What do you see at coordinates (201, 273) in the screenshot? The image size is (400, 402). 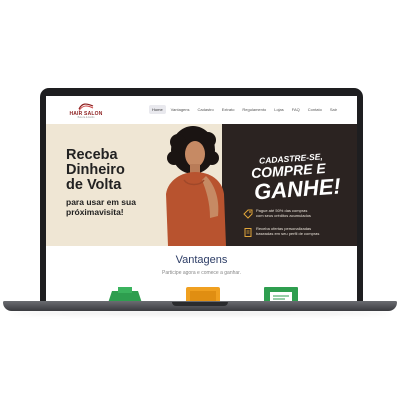 I see `section-subtitle: Participe agora e comece a ganhar.` at bounding box center [201, 273].